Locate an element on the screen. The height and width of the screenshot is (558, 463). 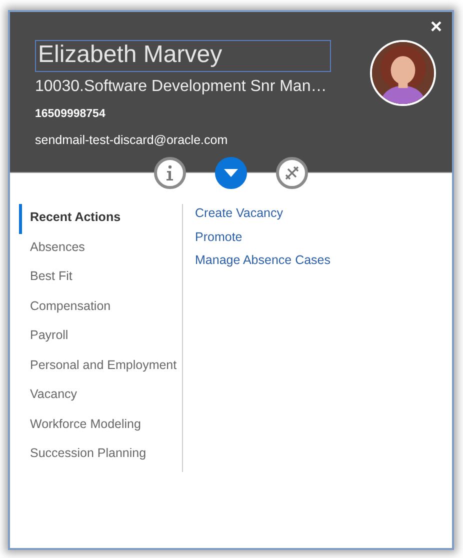
tools-icon is located at coordinates (292, 173).